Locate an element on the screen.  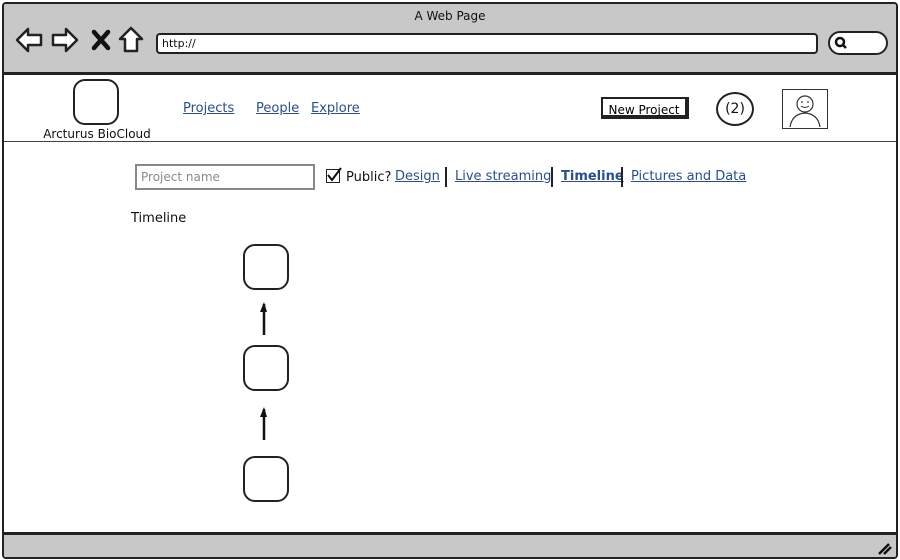
back-arrow-icon is located at coordinates (29, 40).